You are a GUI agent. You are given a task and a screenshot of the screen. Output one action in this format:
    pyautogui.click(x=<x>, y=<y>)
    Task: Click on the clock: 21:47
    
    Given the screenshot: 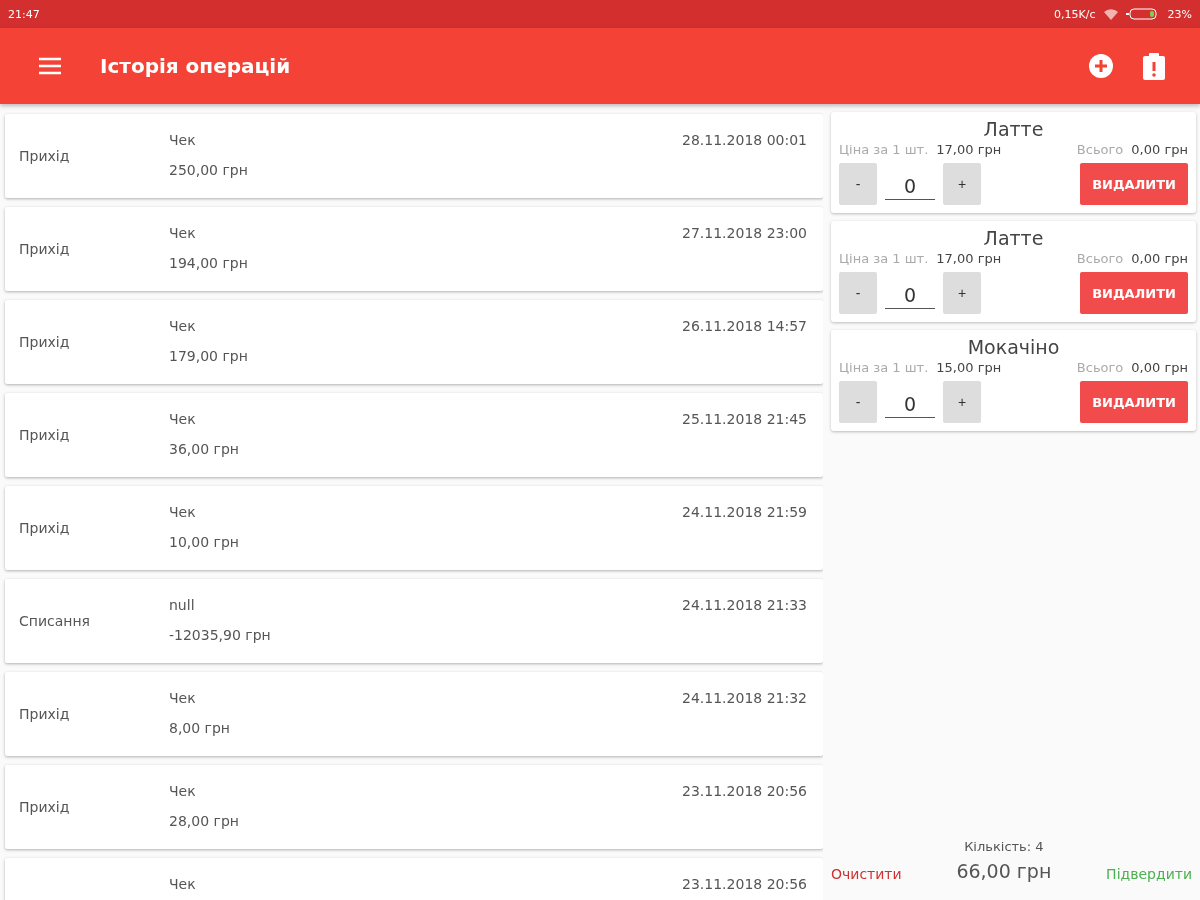 What is the action you would take?
    pyautogui.click(x=24, y=14)
    